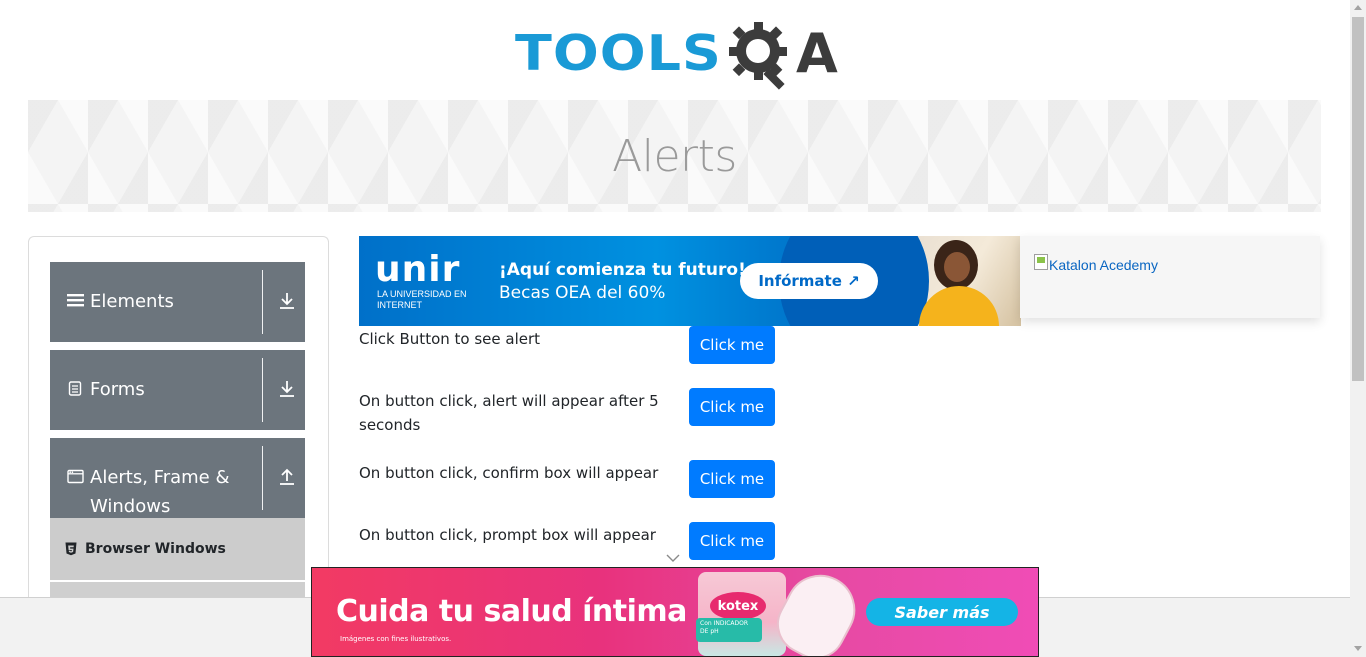 This screenshot has width=1366, height=657. I want to click on scroll-up-arrow-icon, so click(1358, 7).